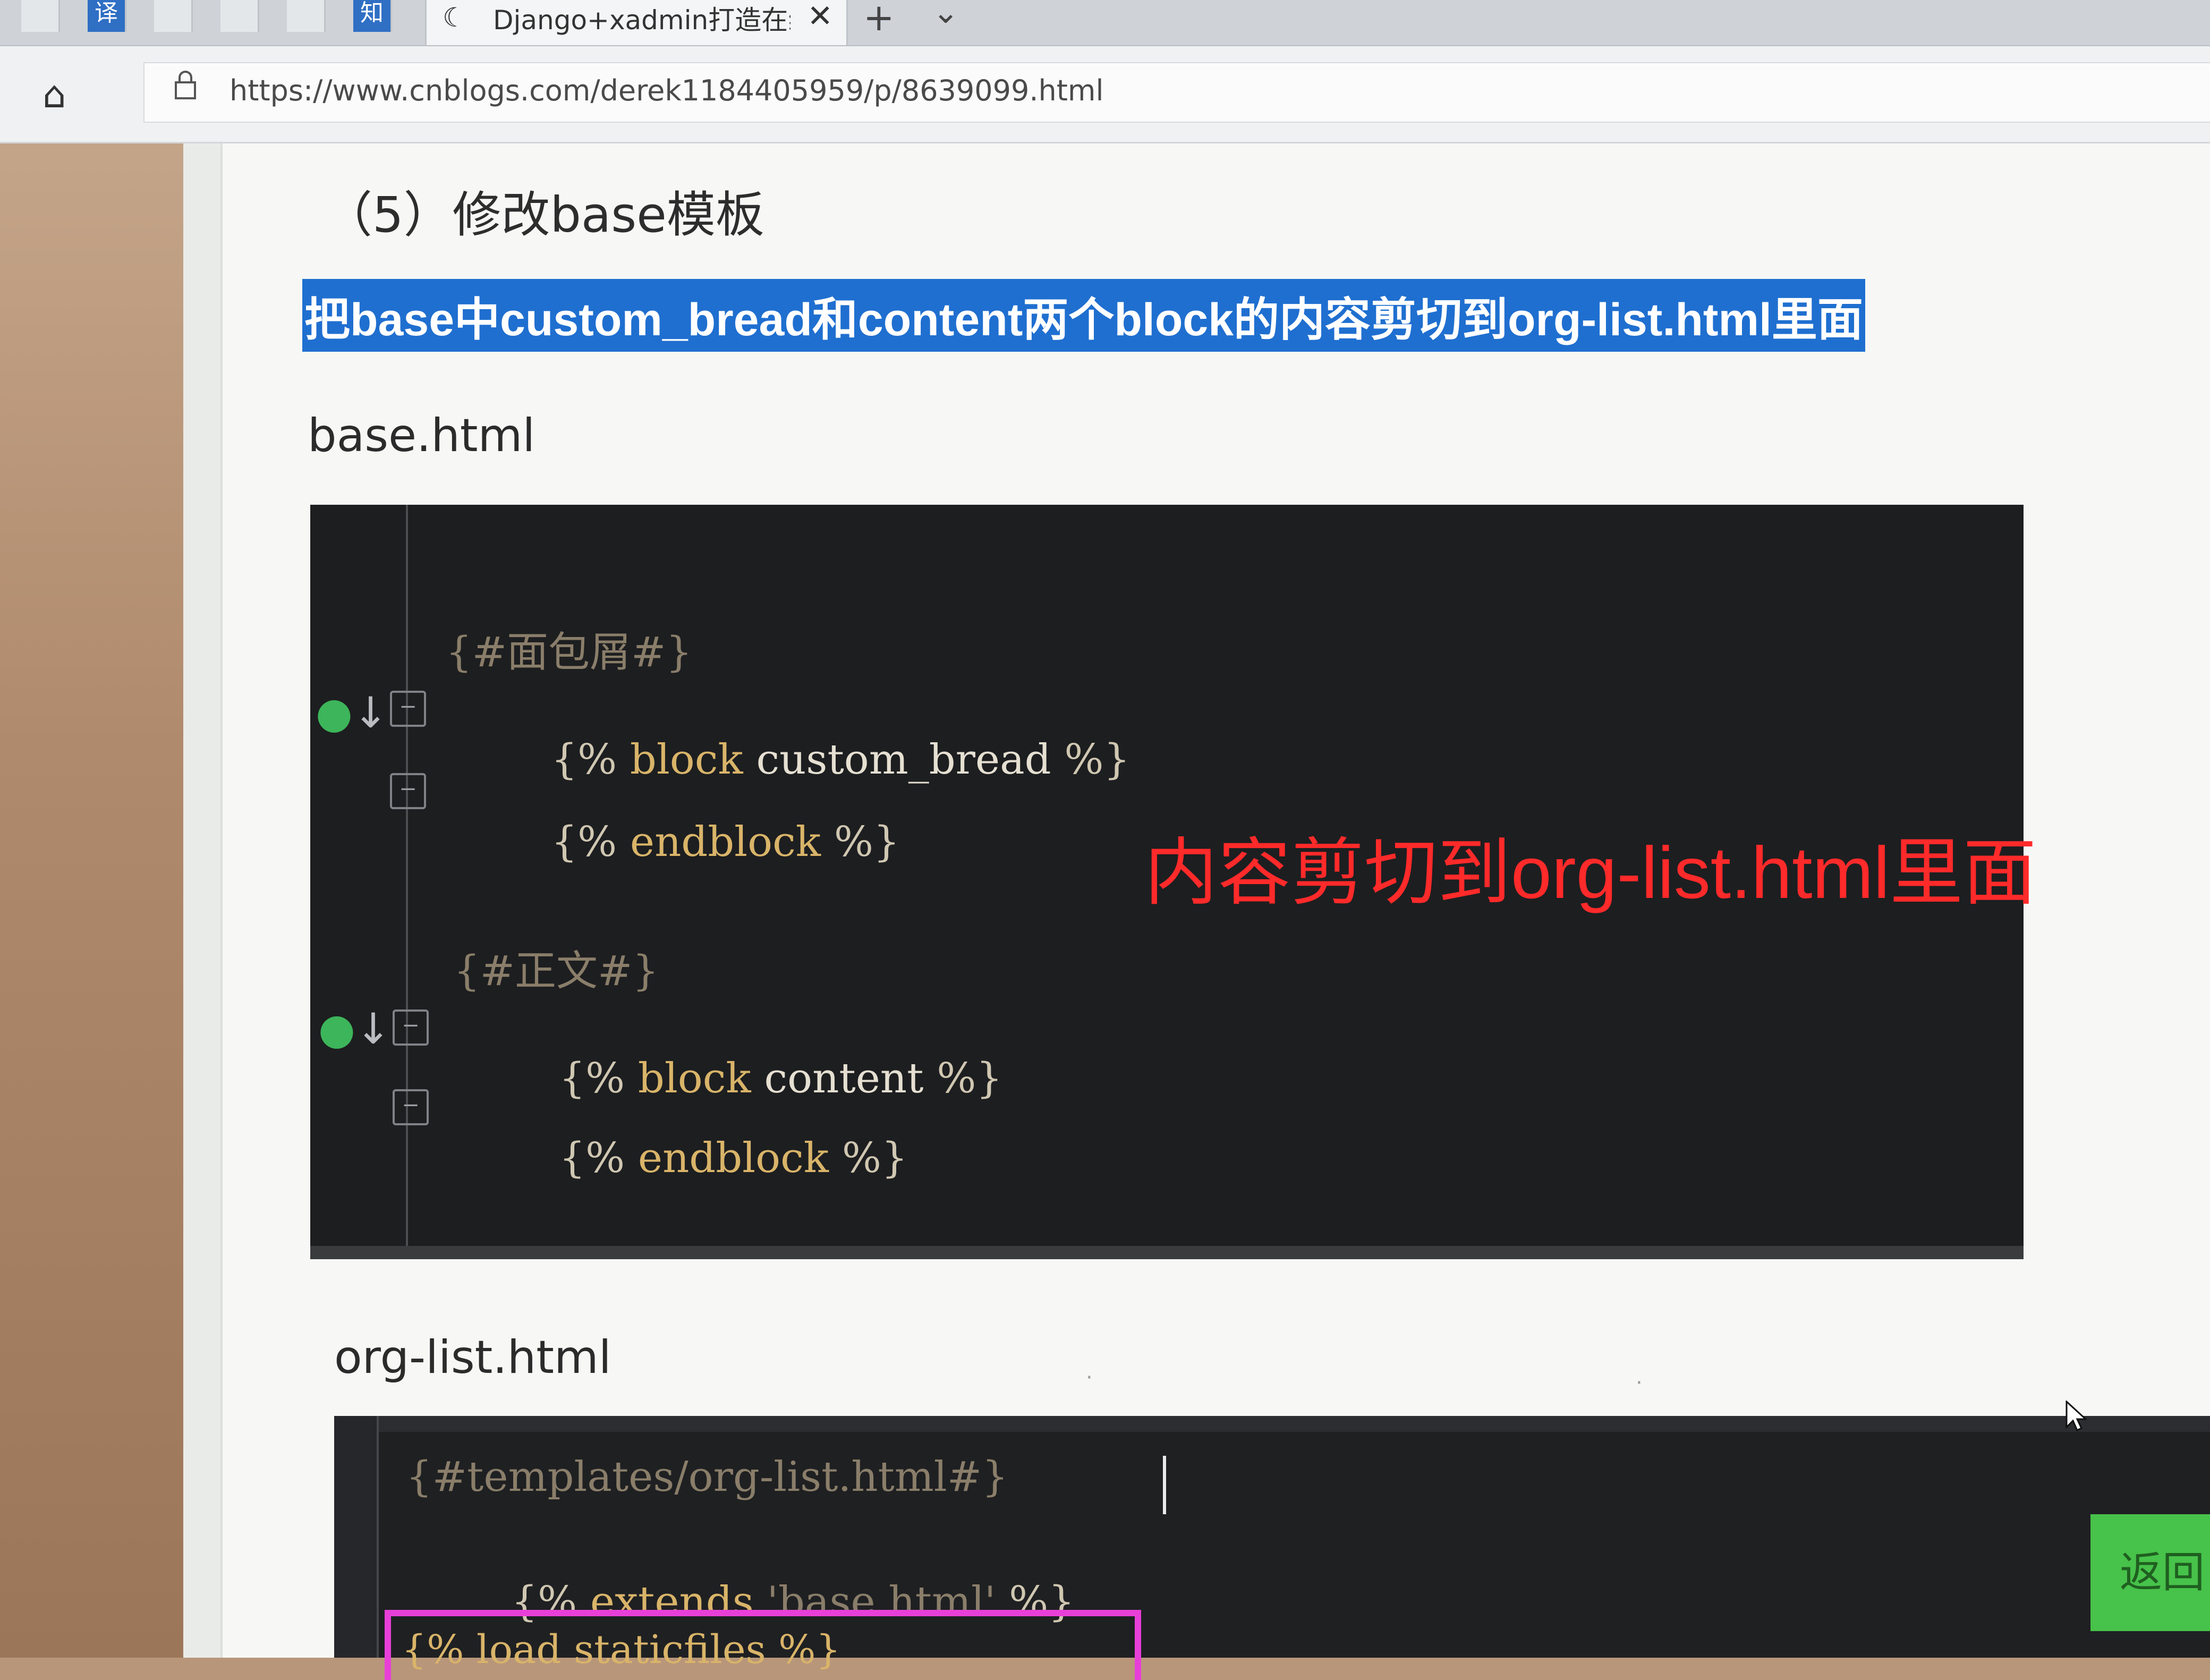 Image resolution: width=2210 pixels, height=1680 pixels. What do you see at coordinates (725, 842) in the screenshot?
I see `code-line-endblock-1: {% endblock %}` at bounding box center [725, 842].